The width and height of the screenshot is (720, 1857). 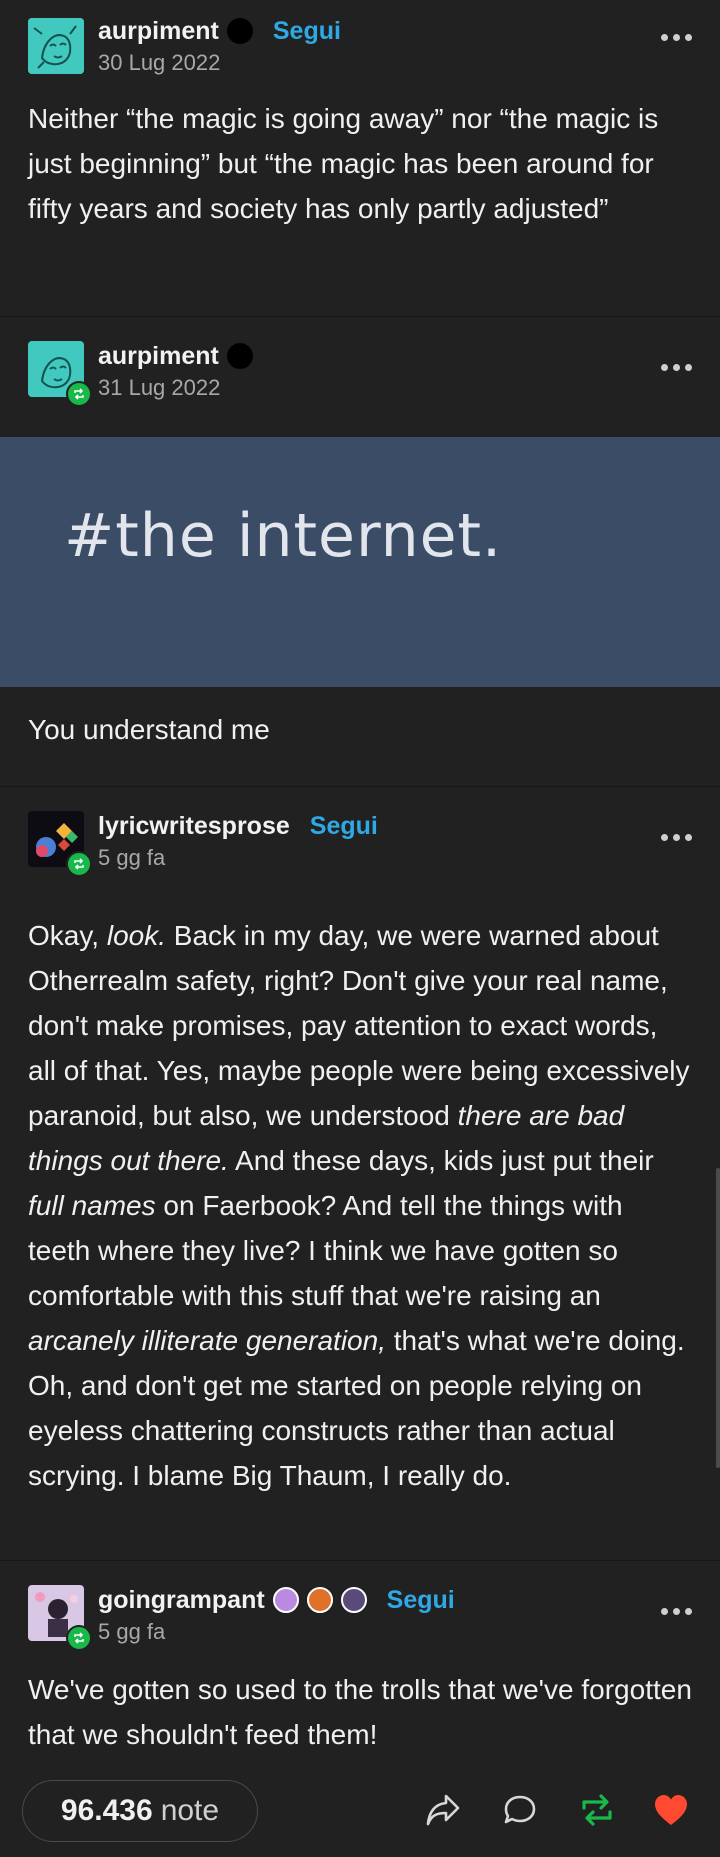 I want to click on name-line: goingrampant Segui, so click(x=276, y=1600).